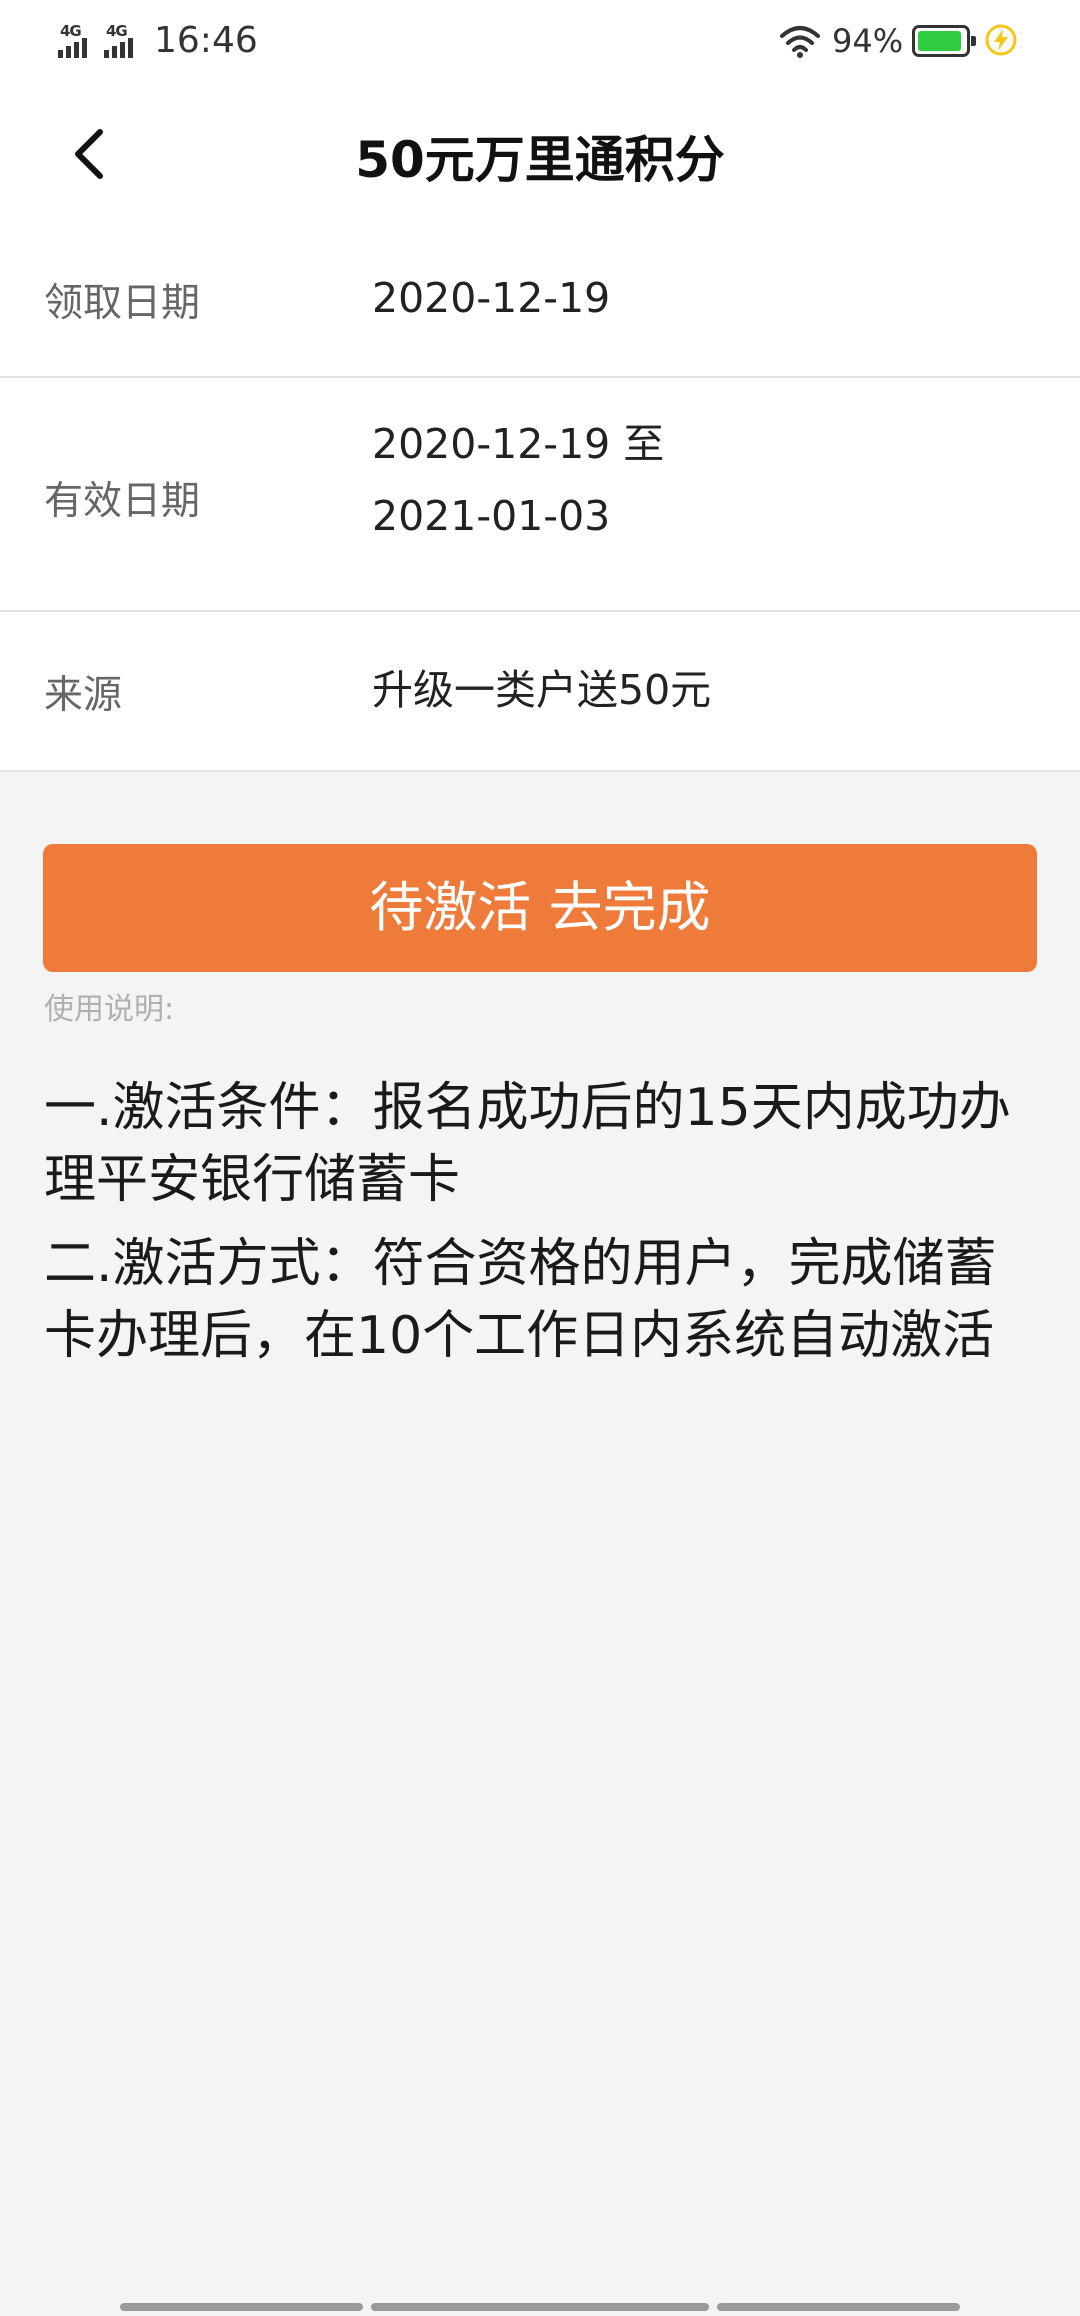 The image size is (1080, 2316). Describe the element at coordinates (491, 516) in the screenshot. I see `valid-period-end: 2021-01-03` at that location.